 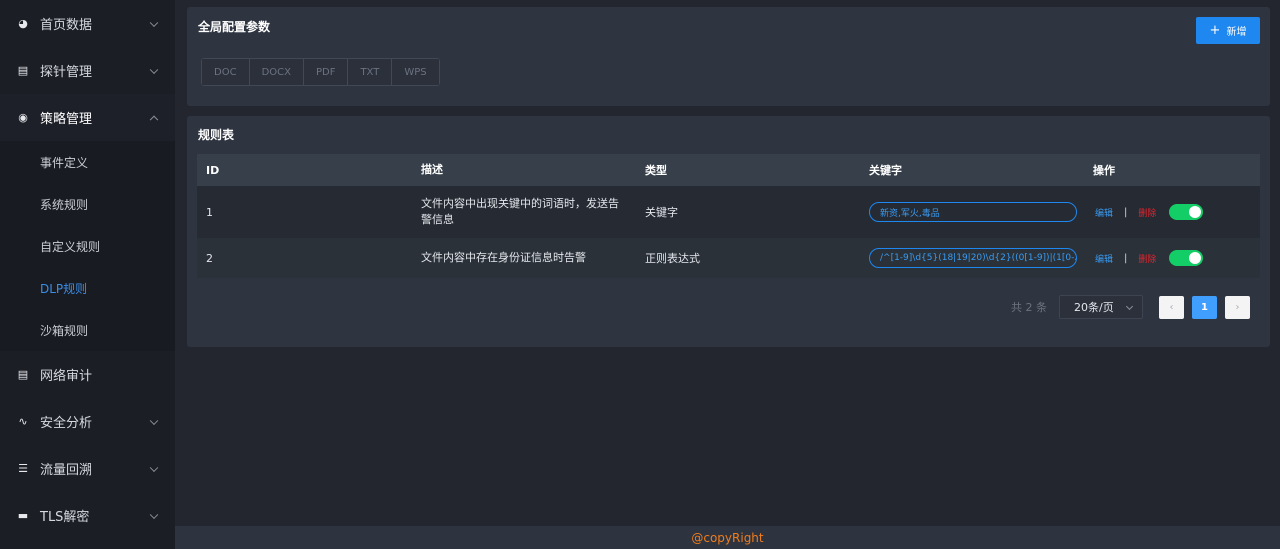 I want to click on format-button-docx: DOCX, so click(x=276, y=72).